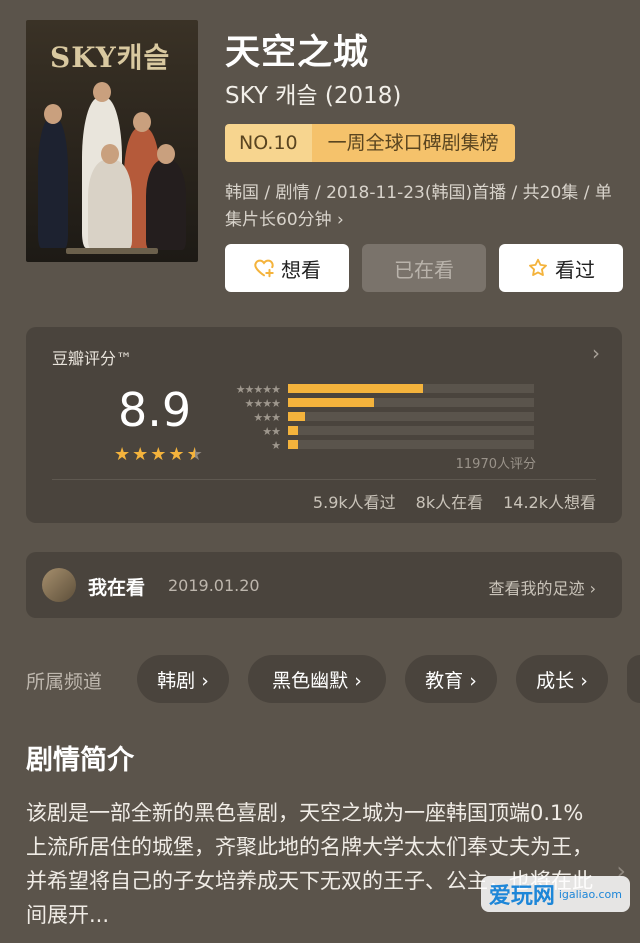 This screenshot has height=943, width=640. I want to click on star-level-icon: ★★★, so click(267, 417).